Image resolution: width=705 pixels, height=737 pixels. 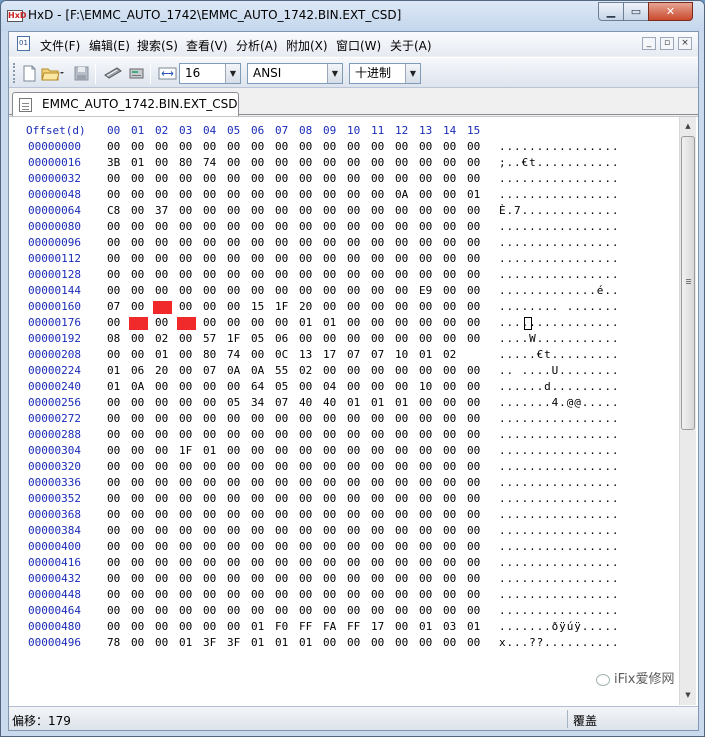 I want to click on mdi-close-button: ×, so click(x=685, y=43).